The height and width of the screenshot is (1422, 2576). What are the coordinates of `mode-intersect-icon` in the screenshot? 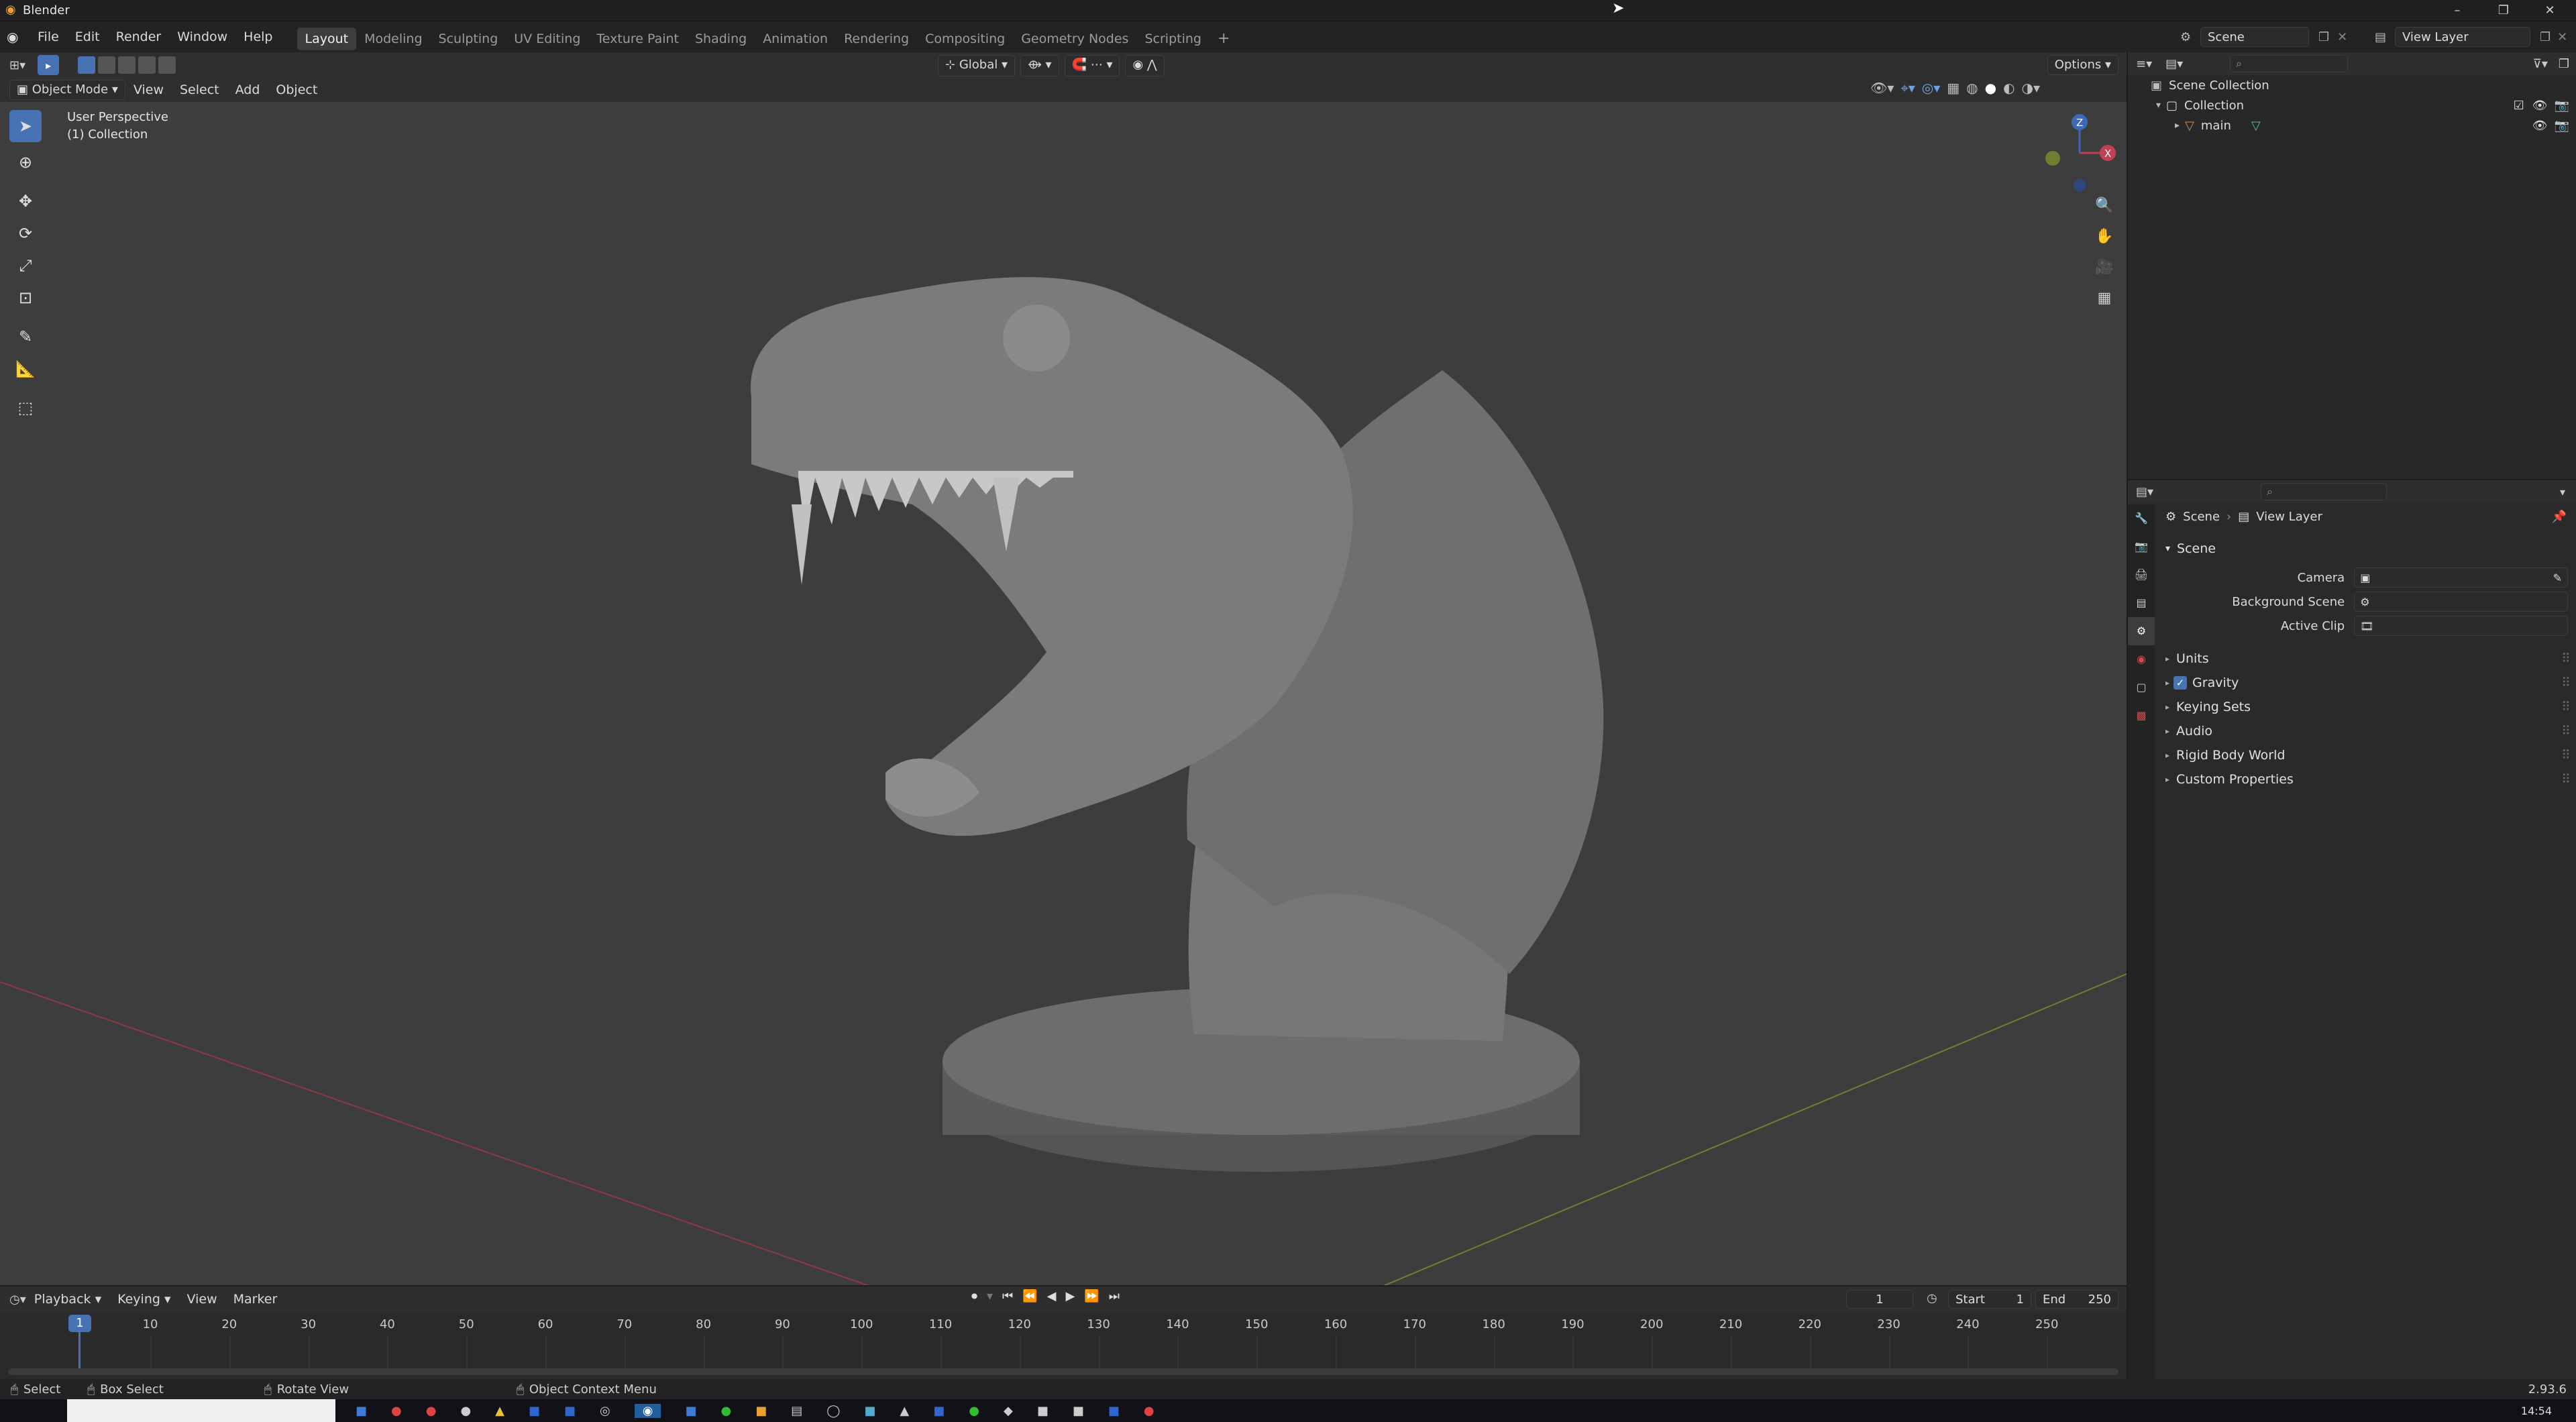 It's located at (167, 65).